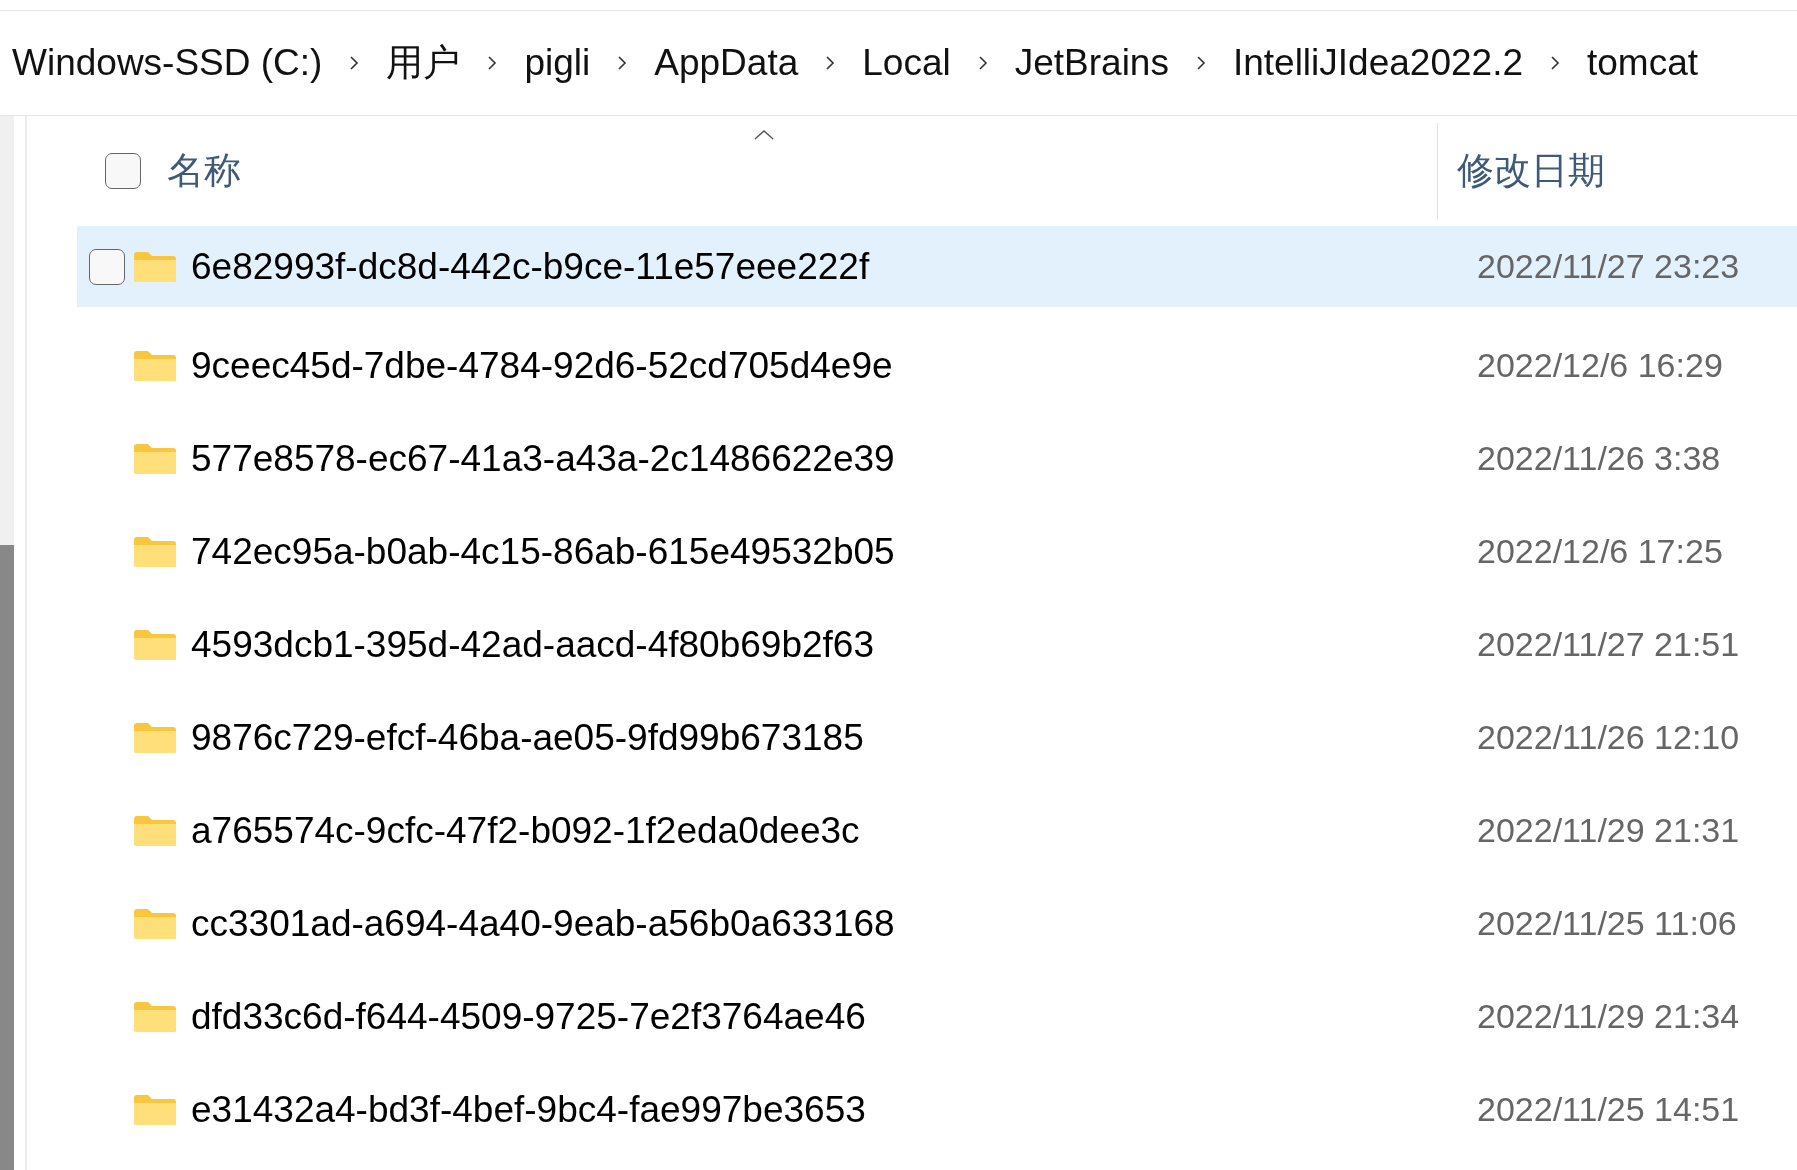  What do you see at coordinates (937, 644) in the screenshot?
I see `file-row: 4593dcb1-395d-42ad-aacd-4f80b69b2f63 2022/11/27 21:51` at bounding box center [937, 644].